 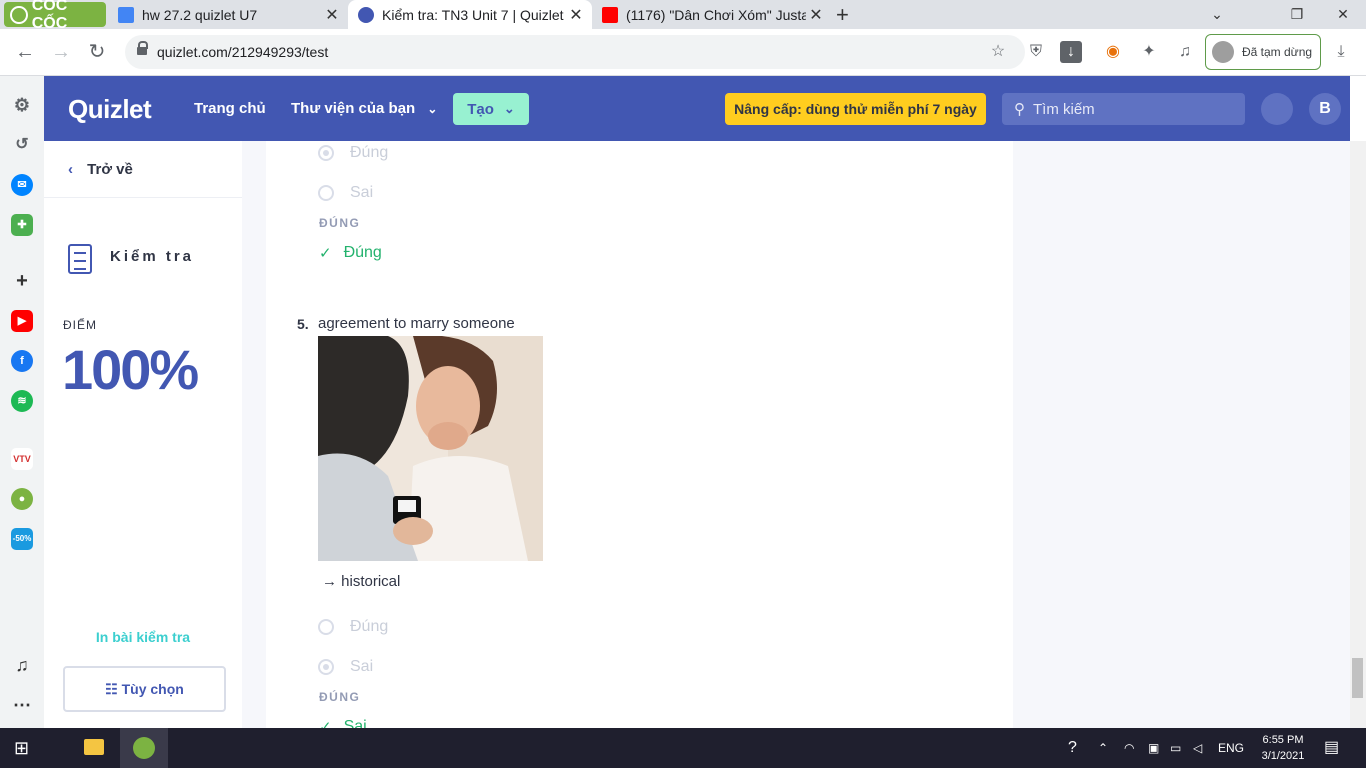 What do you see at coordinates (1331, 748) in the screenshot?
I see `action-center-icon: ▤` at bounding box center [1331, 748].